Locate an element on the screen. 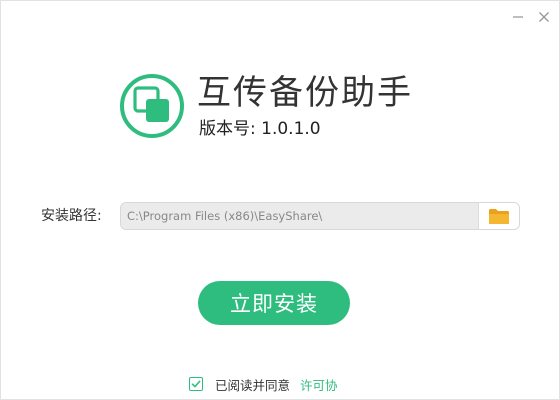  install-path-input is located at coordinates (300, 216).